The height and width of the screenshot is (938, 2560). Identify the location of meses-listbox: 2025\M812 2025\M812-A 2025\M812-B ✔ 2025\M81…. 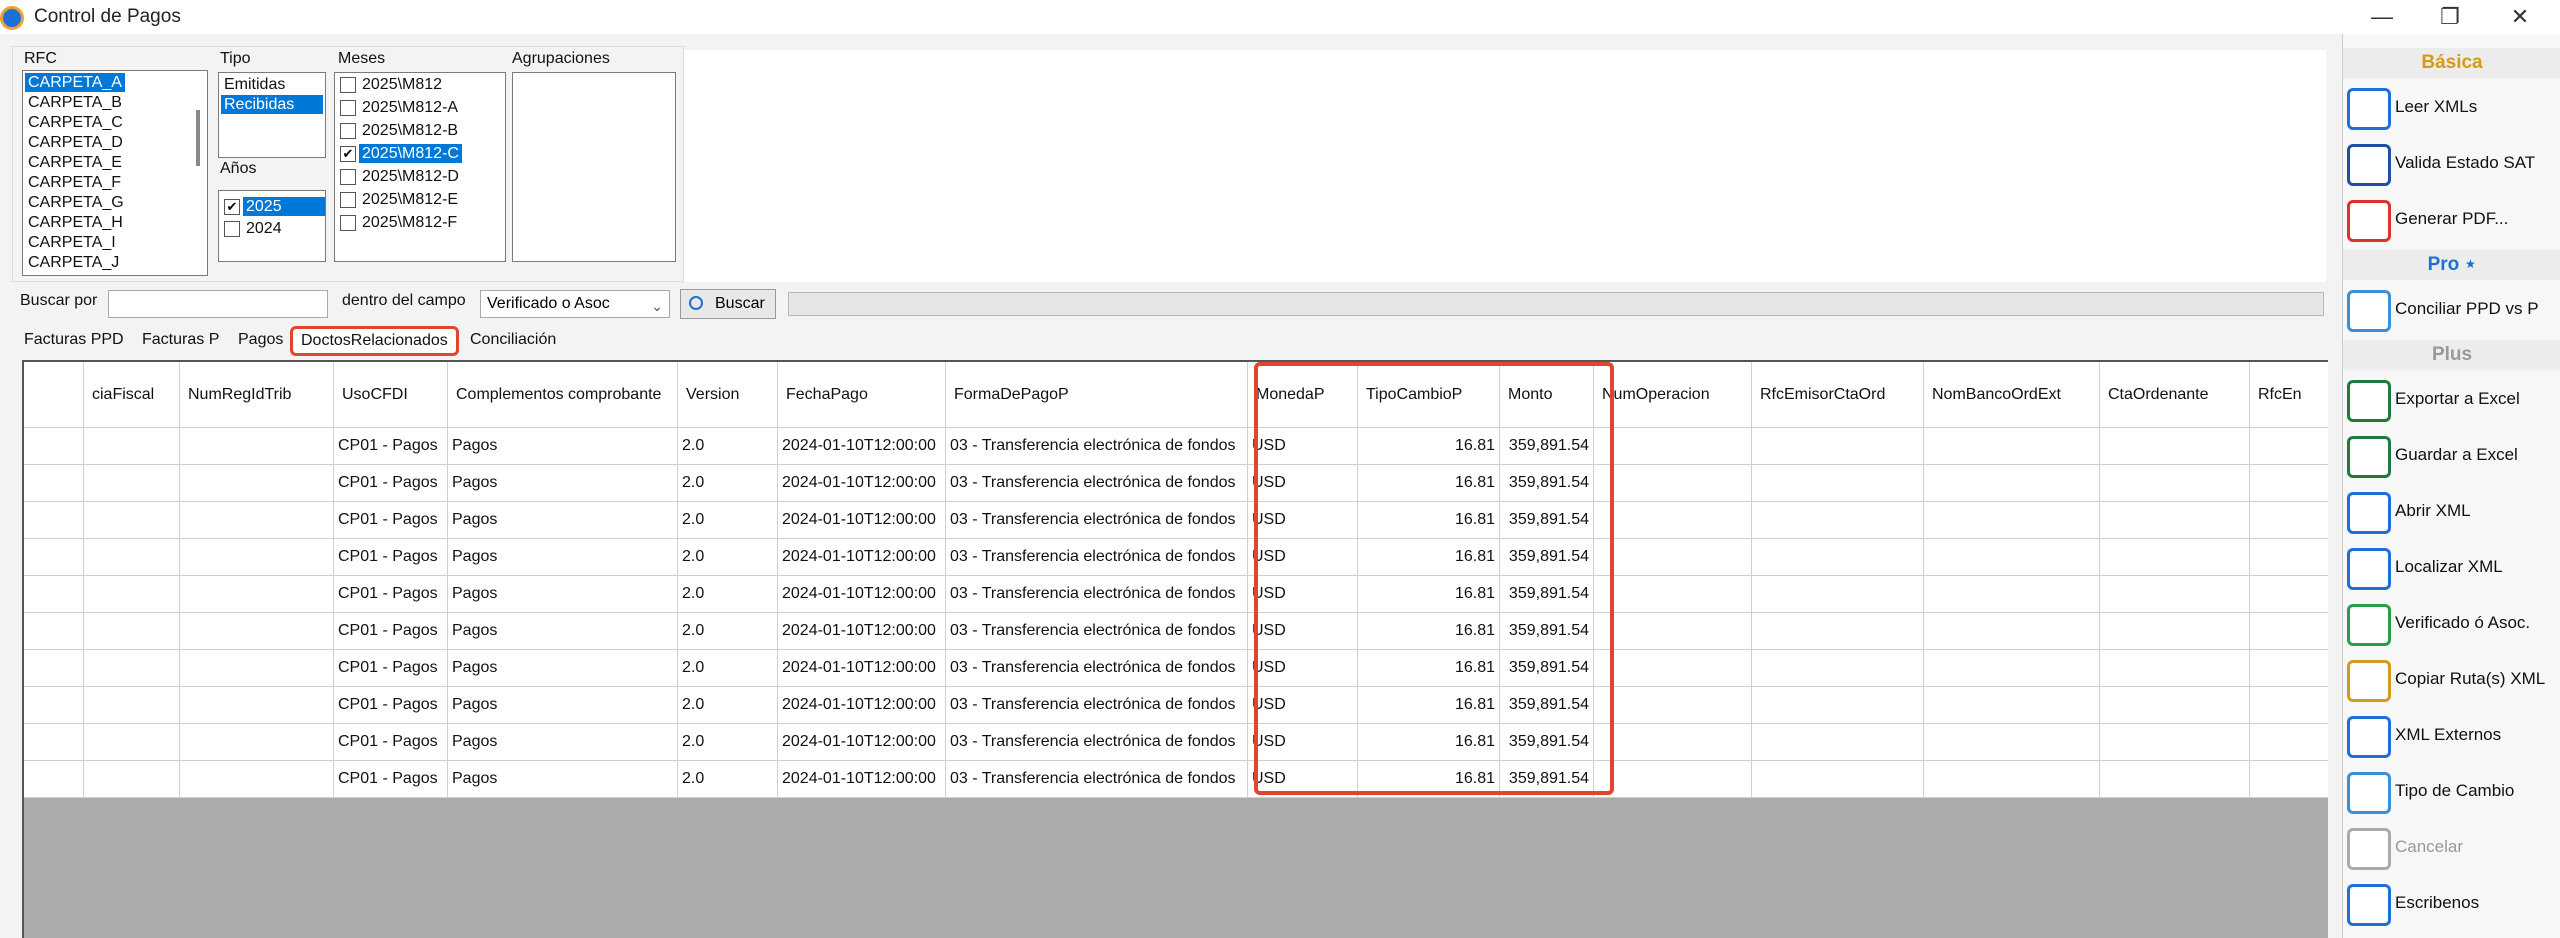
(420, 167).